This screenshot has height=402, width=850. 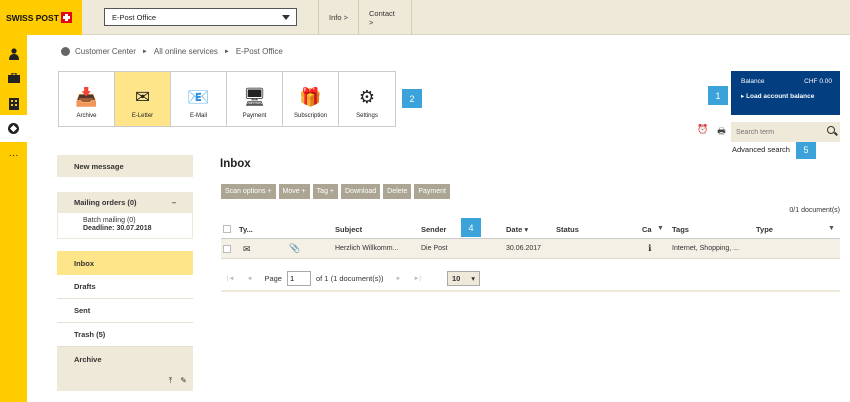 I want to click on nav-info-link: Info >, so click(x=338, y=17).